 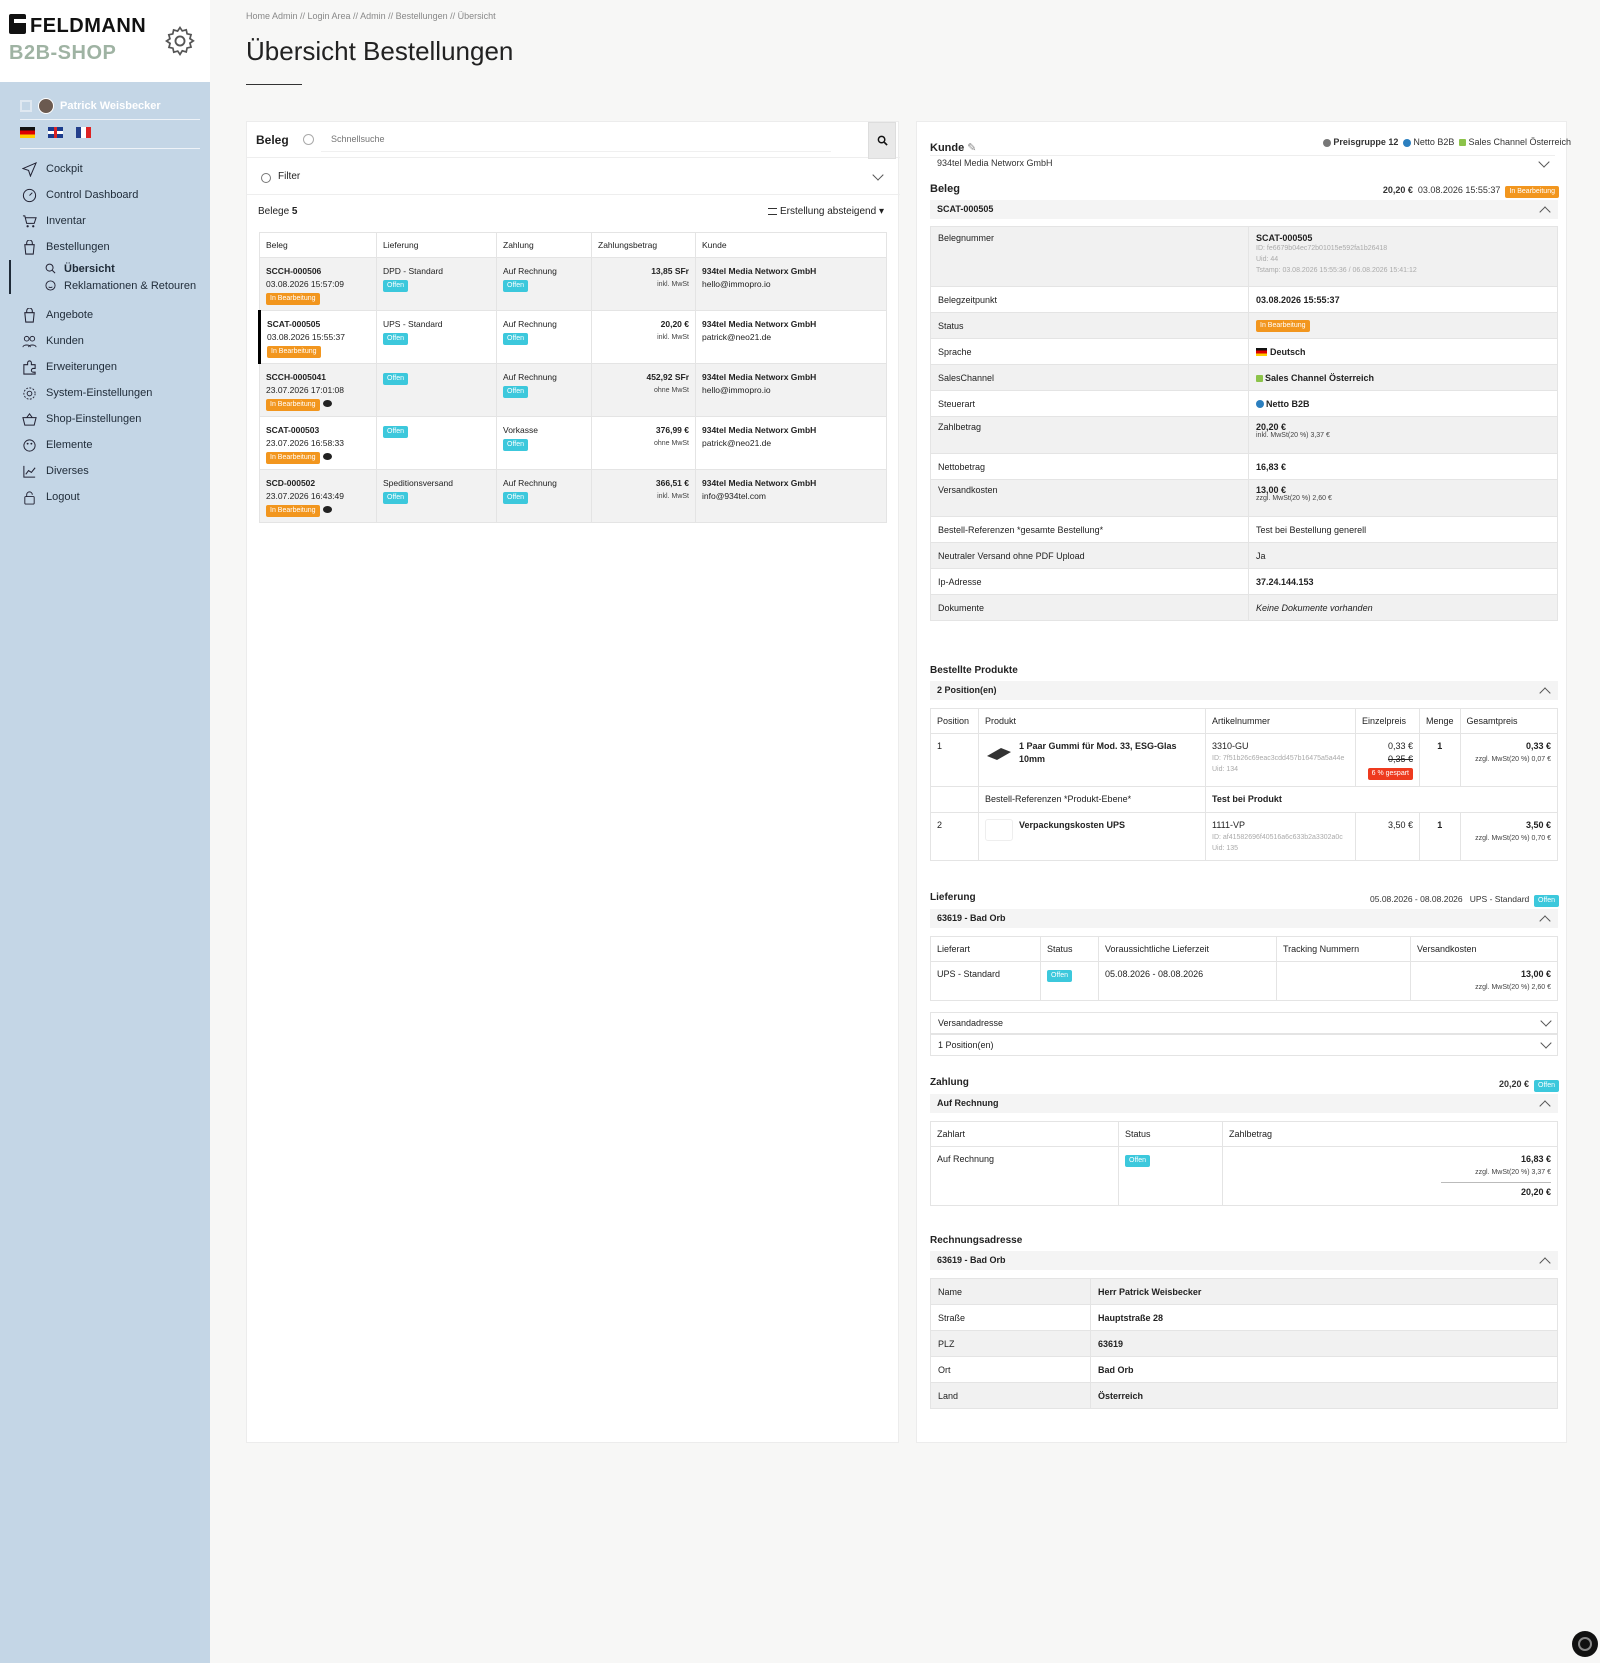 What do you see at coordinates (116, 221) in the screenshot?
I see `nav-inventar: Inventar` at bounding box center [116, 221].